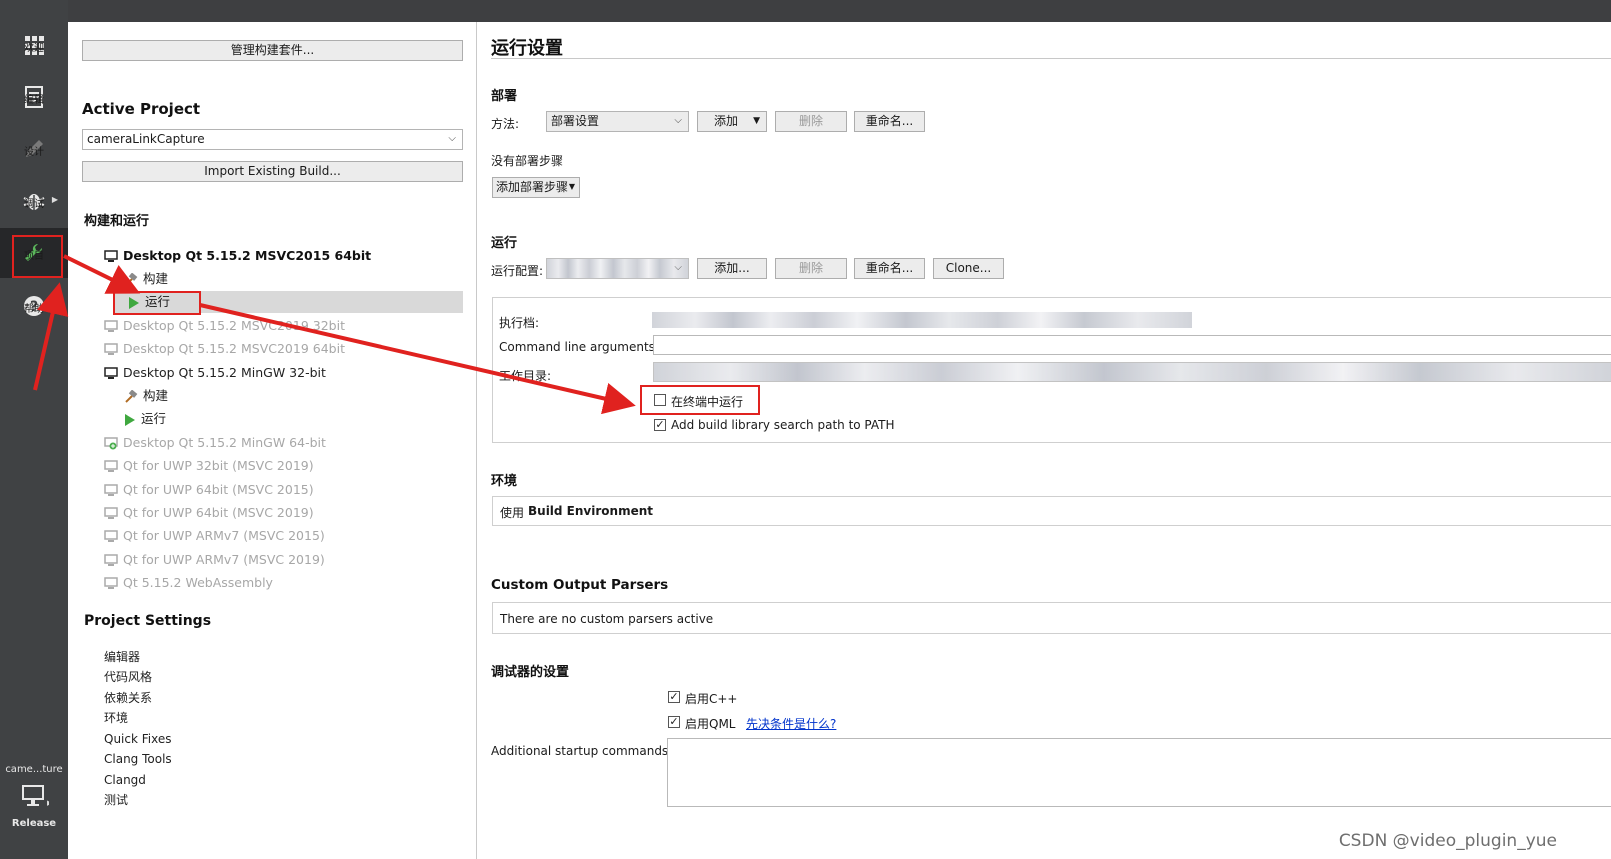  Describe the element at coordinates (51, 336) in the screenshot. I see `arrow-to-projects` at that location.